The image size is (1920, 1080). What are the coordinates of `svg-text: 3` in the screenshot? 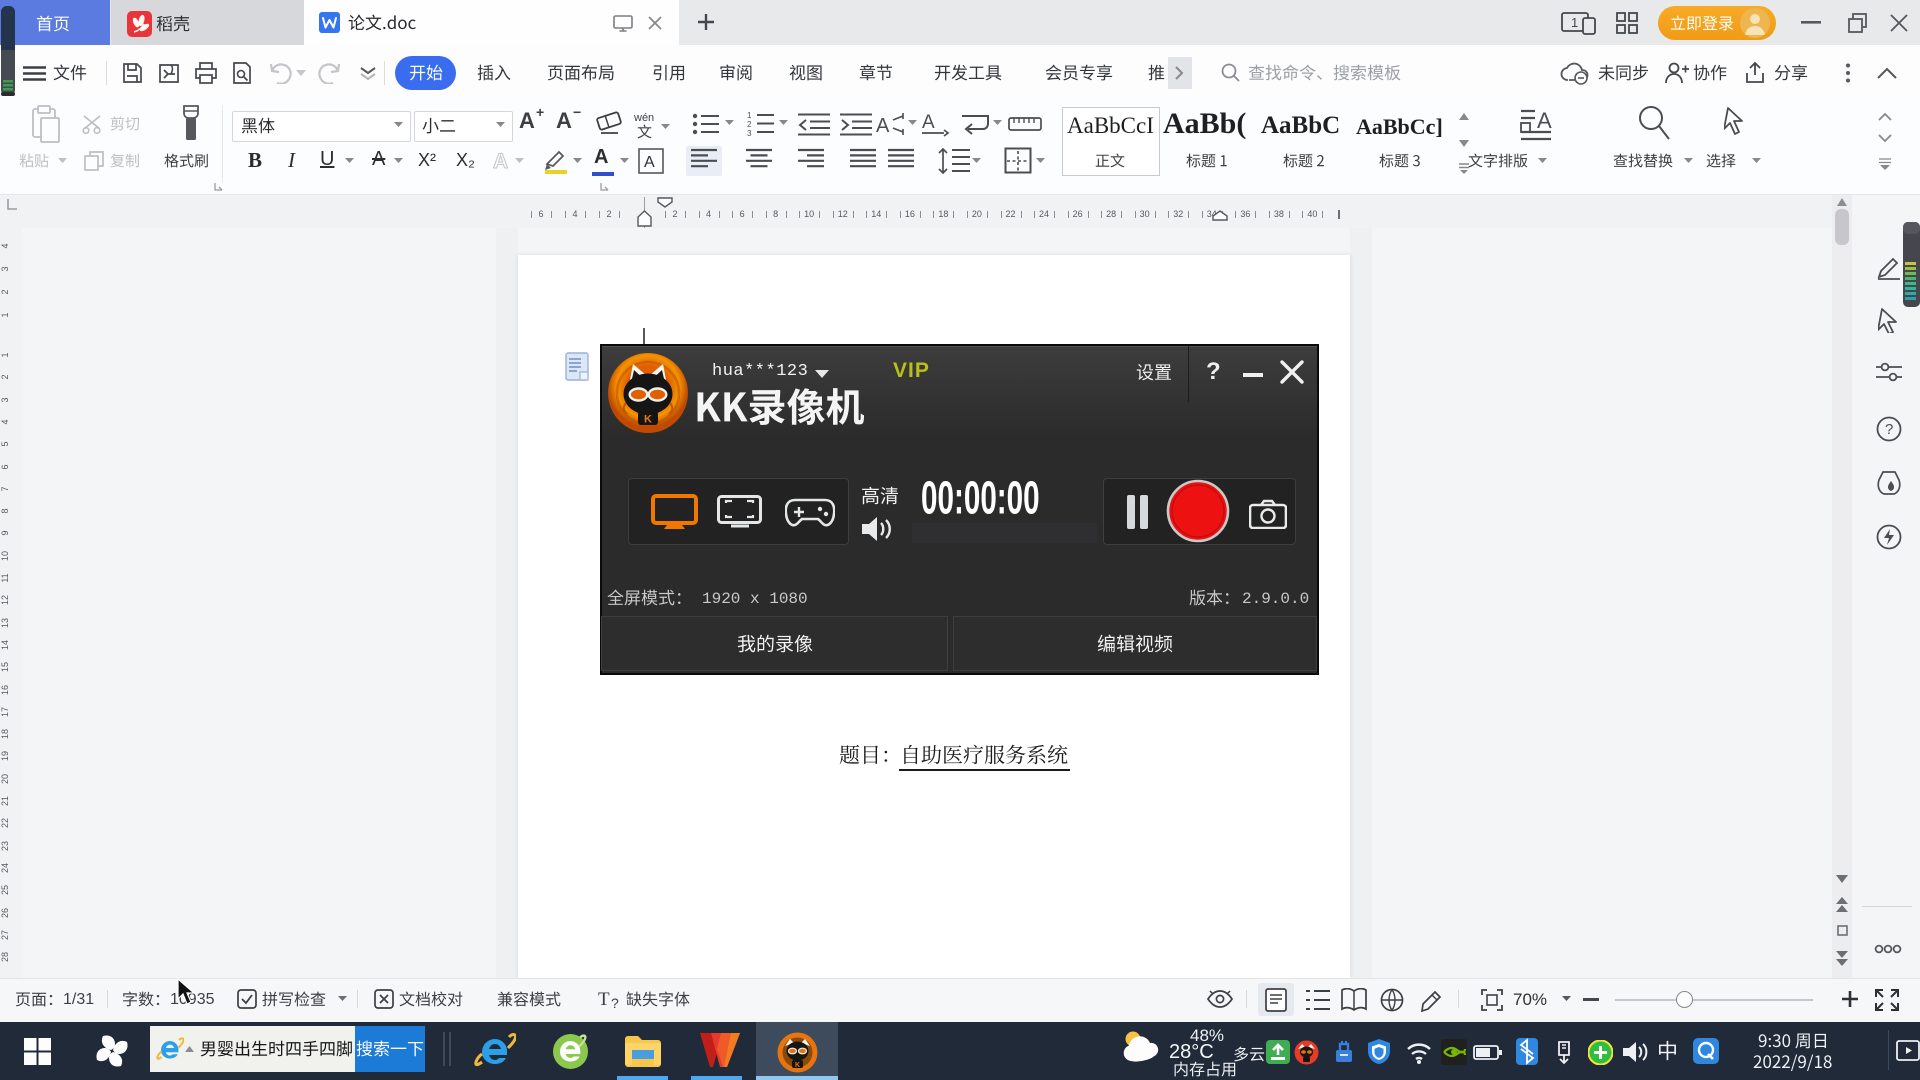 It's located at (749, 133).